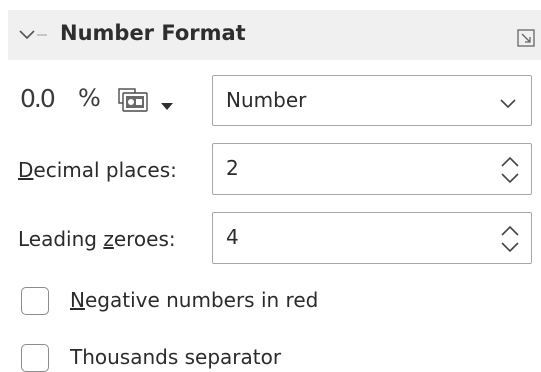  Describe the element at coordinates (232, 237) in the screenshot. I see `leading-zeroes-value: 4` at that location.